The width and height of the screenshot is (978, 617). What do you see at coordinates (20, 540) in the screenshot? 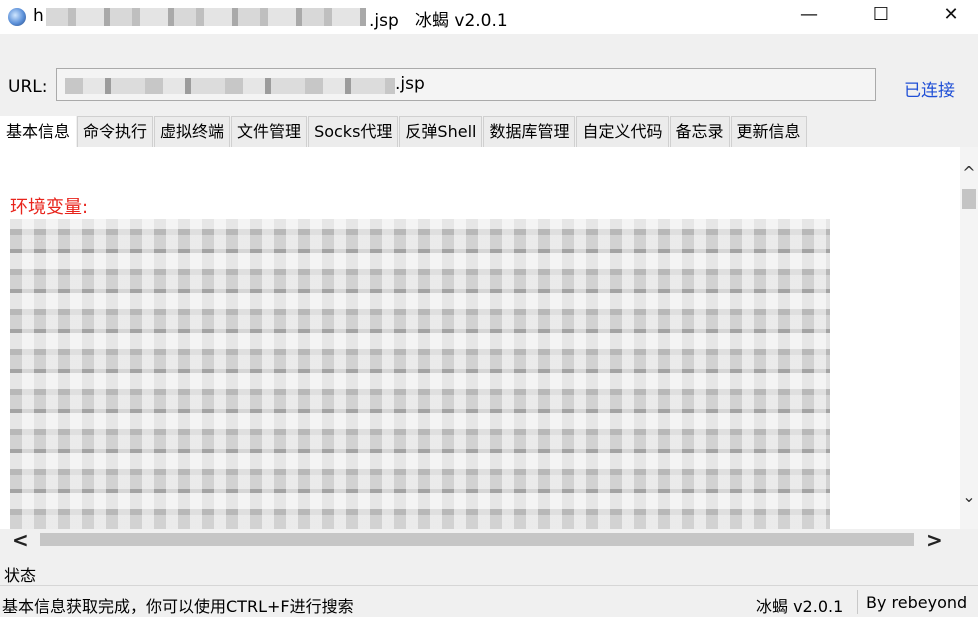
I see `scroll-left-icon: <` at bounding box center [20, 540].